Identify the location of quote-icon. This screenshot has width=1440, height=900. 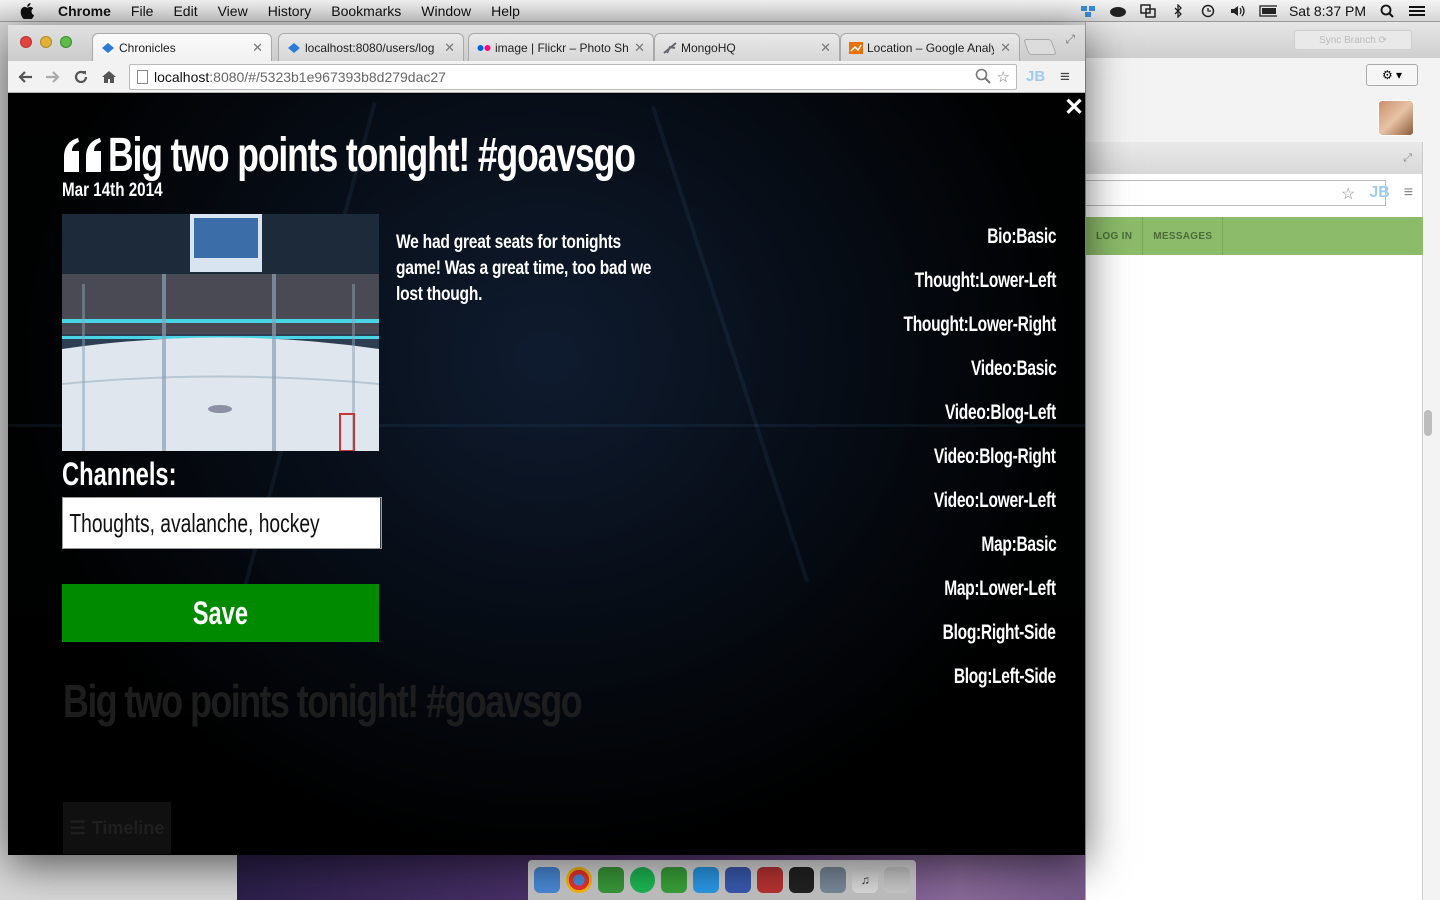
(84, 155).